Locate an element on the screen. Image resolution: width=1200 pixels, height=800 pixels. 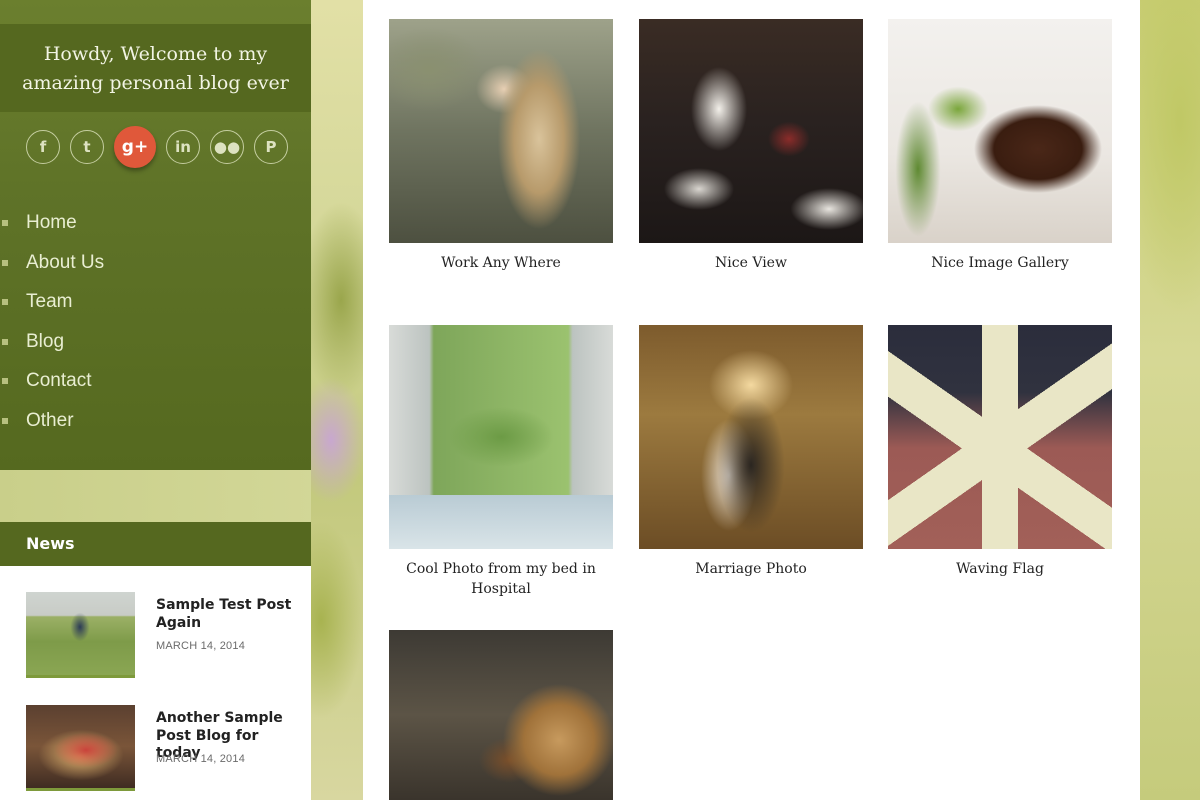
twitter-icon: t is located at coordinates (87, 147).